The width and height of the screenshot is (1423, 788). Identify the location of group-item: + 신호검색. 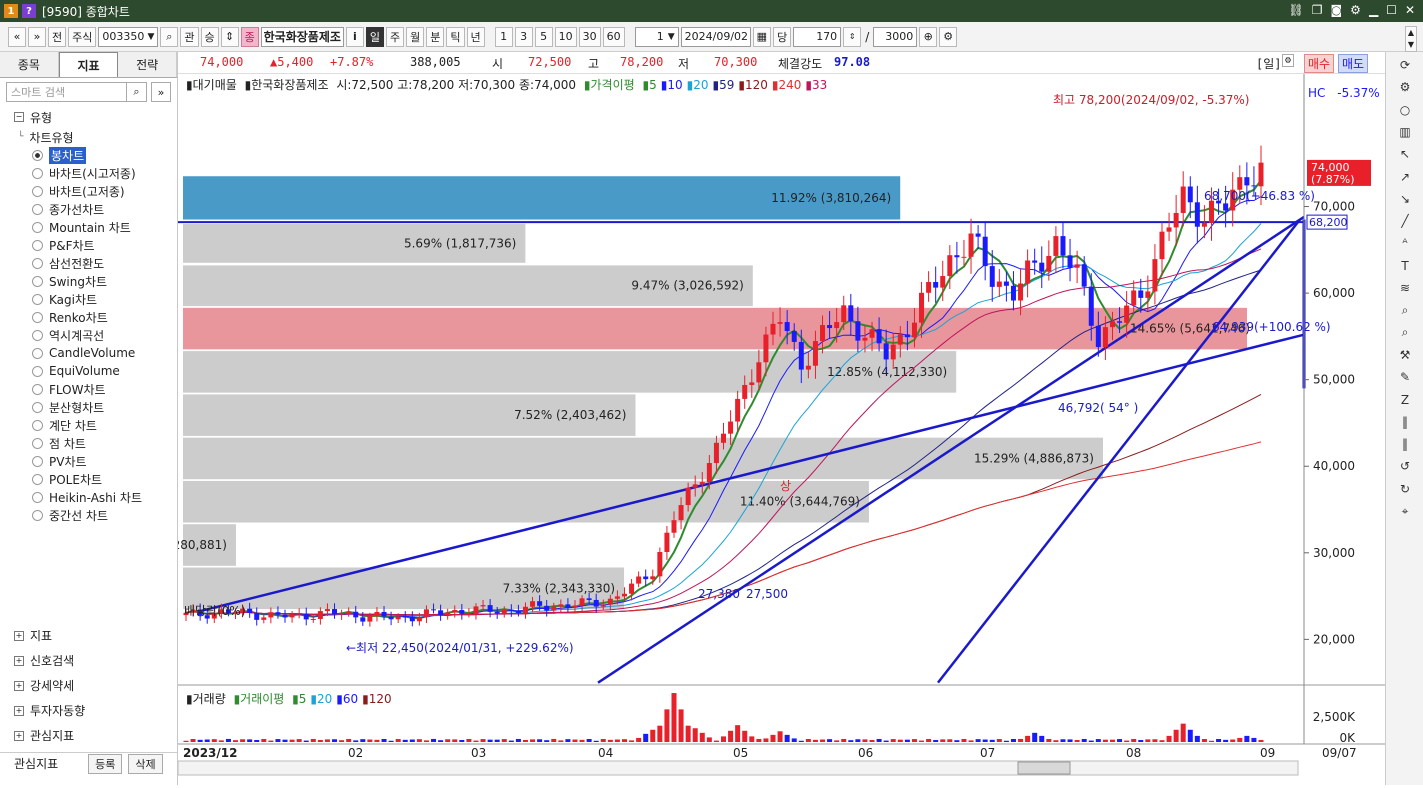
(89, 660).